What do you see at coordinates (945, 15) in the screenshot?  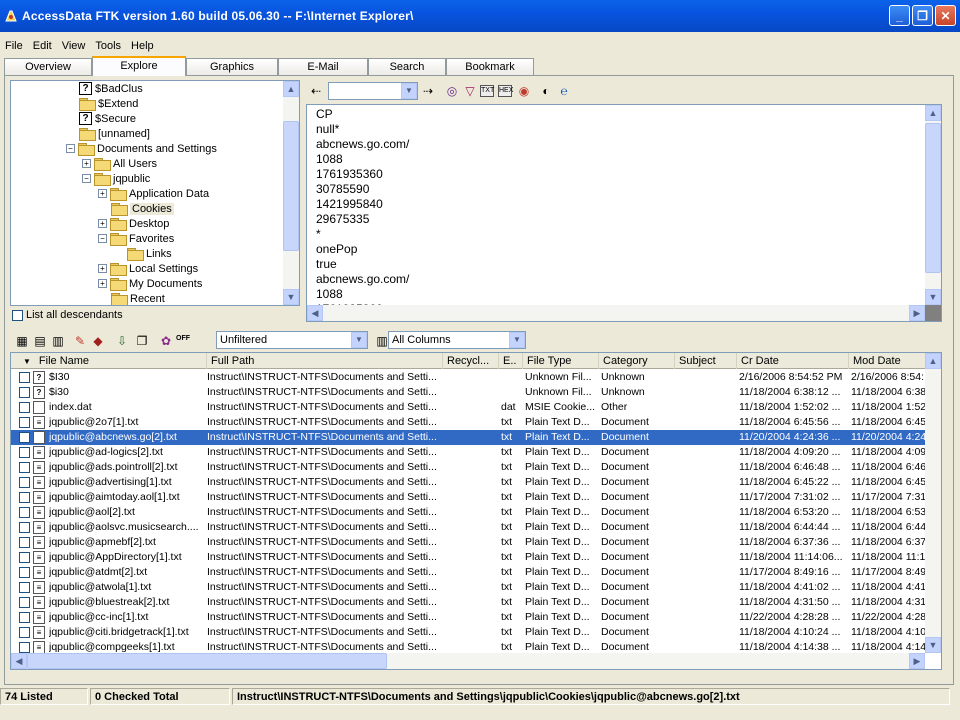 I see `close-button: ✕` at bounding box center [945, 15].